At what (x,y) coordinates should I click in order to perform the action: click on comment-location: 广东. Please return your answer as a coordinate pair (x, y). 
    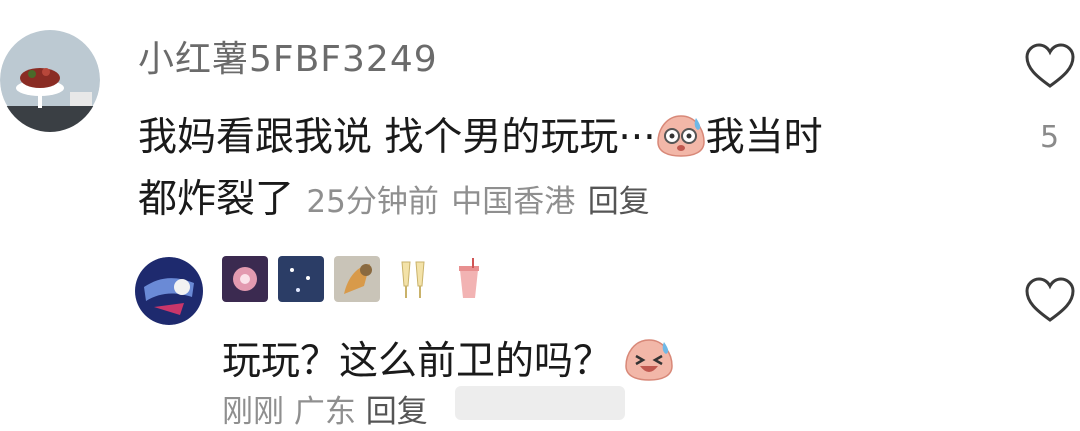
    Looking at the image, I should click on (324, 412).